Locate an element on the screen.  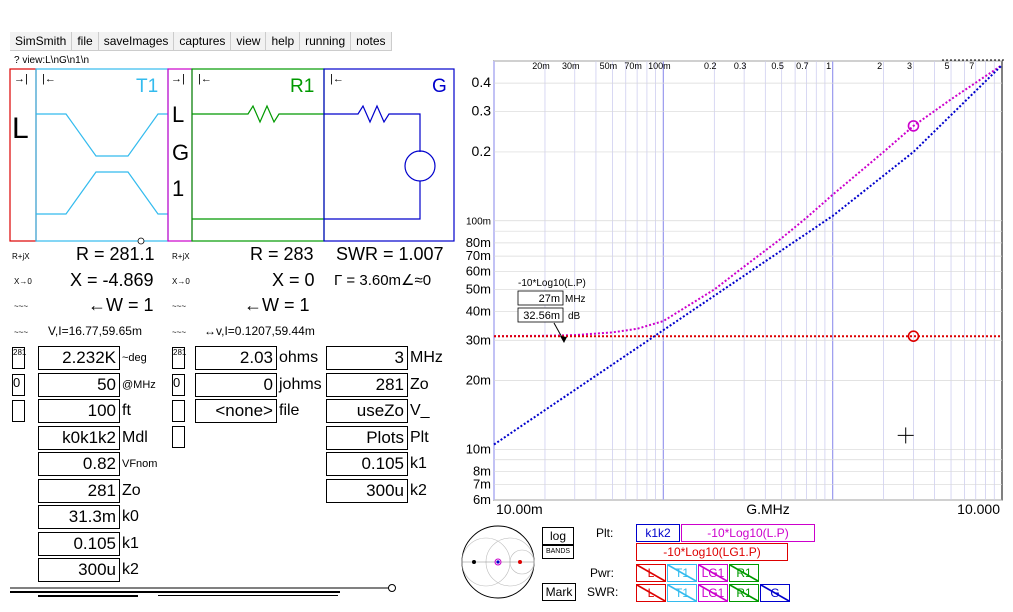
r1-value-0: 2.03 is located at coordinates (236, 358).